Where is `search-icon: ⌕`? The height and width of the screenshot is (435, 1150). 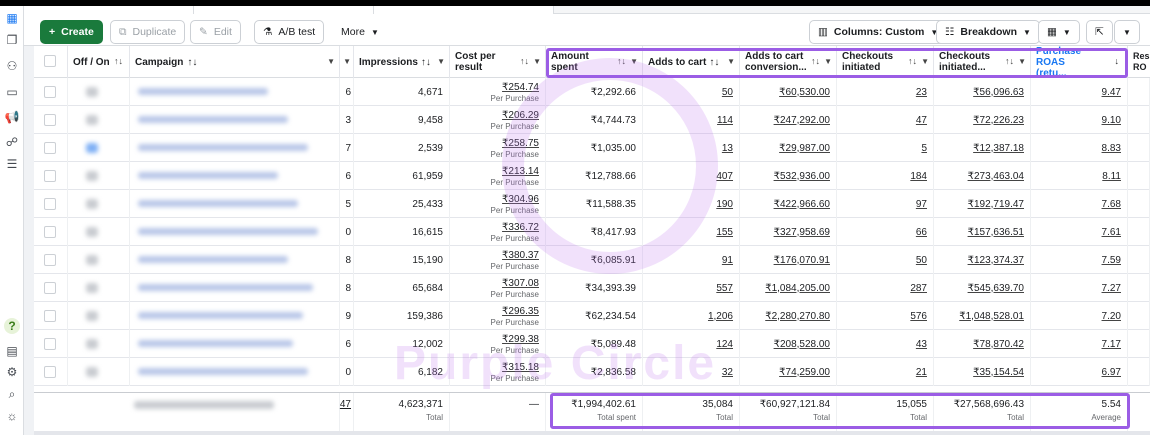
search-icon: ⌕ is located at coordinates (12, 394).